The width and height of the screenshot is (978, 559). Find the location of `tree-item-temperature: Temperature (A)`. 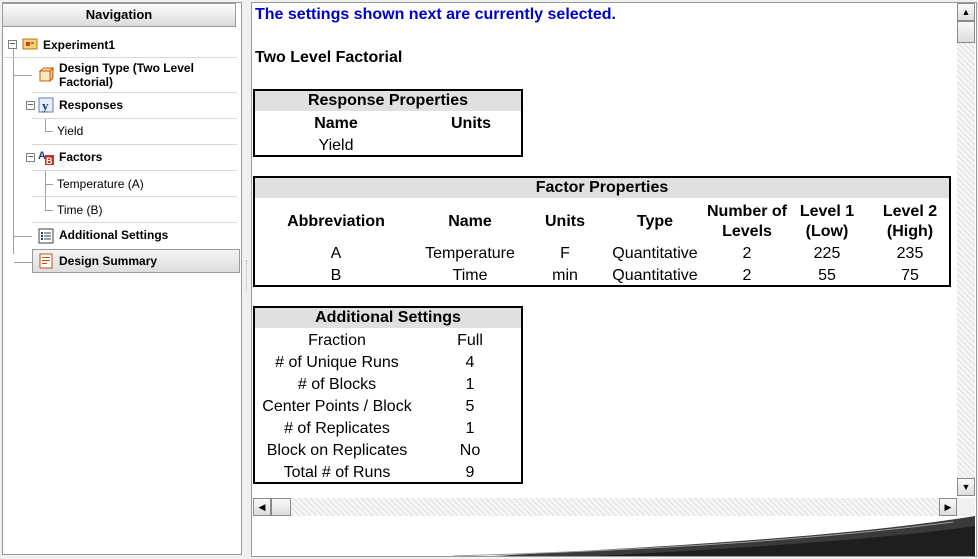

tree-item-temperature: Temperature (A) is located at coordinates (100, 184).